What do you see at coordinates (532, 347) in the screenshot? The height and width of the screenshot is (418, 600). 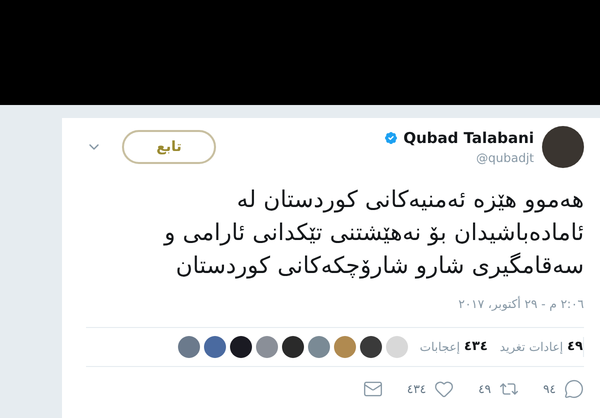 I see `stat-label: إعادات تغريد` at bounding box center [532, 347].